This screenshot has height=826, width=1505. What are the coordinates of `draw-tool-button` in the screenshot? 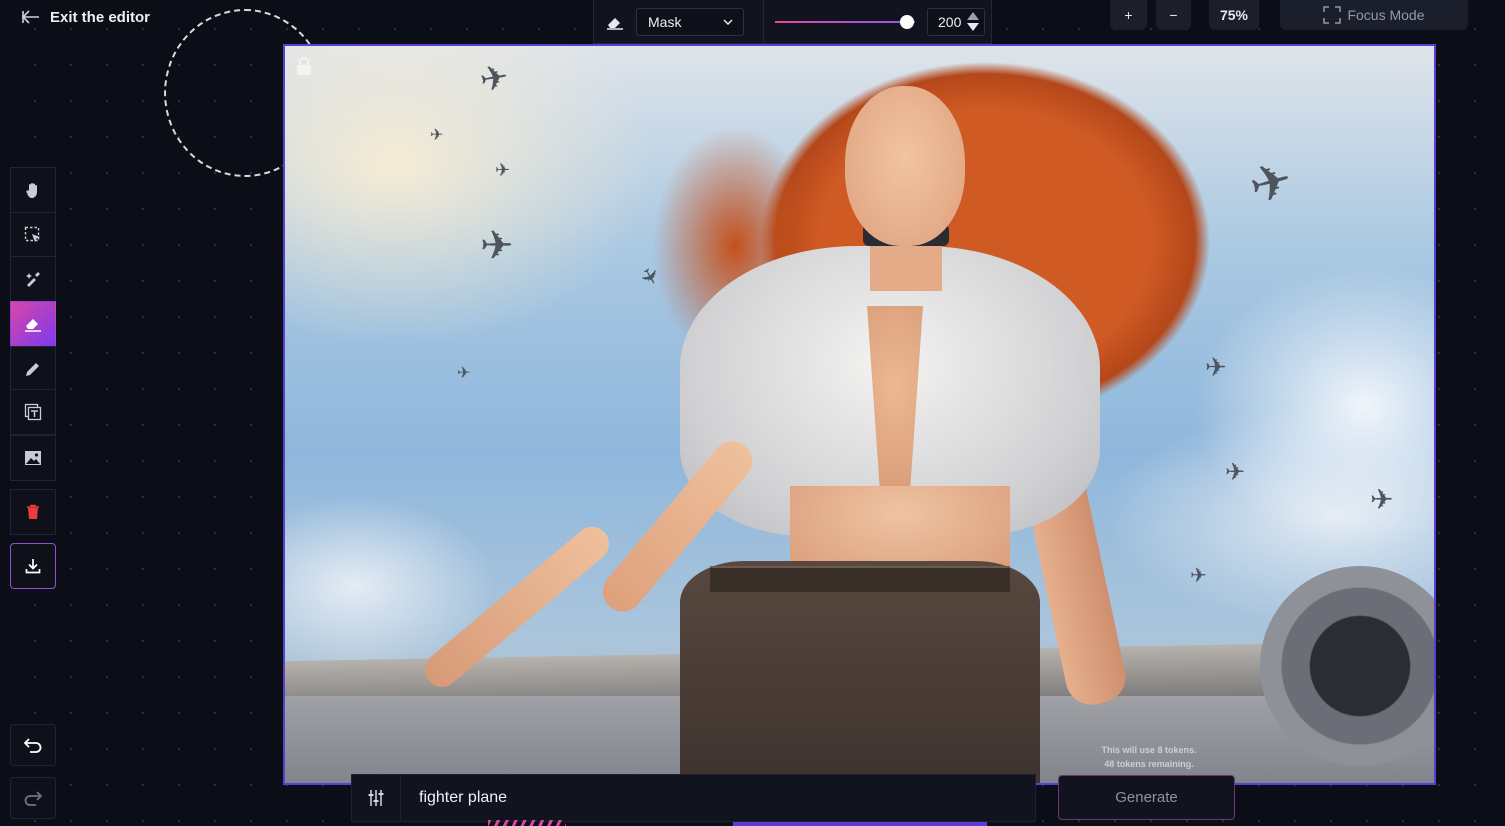 It's located at (33, 369).